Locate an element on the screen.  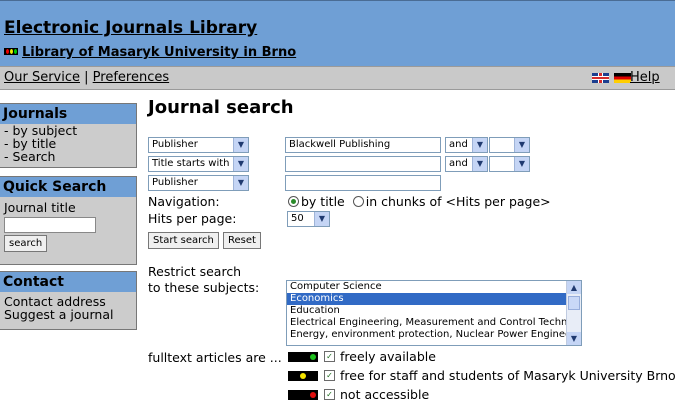
quick-search-heading: Quick Search is located at coordinates (68, 187).